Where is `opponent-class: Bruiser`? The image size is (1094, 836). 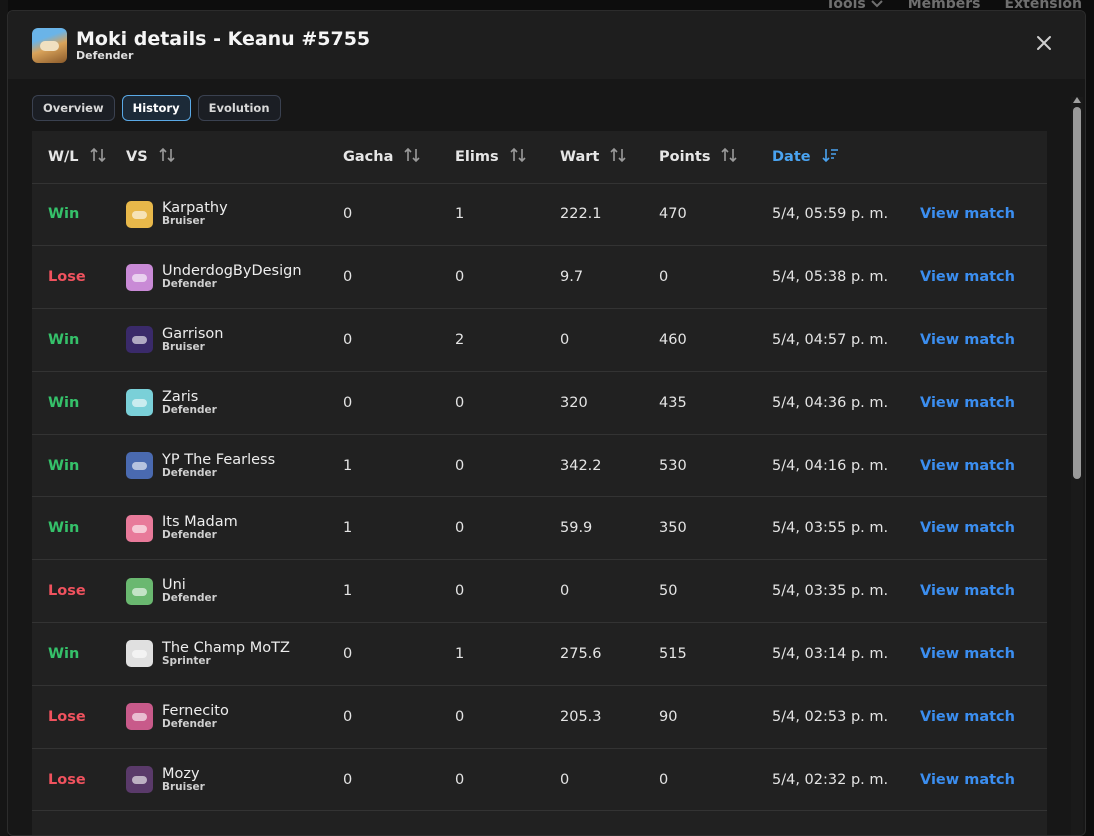
opponent-class: Bruiser is located at coordinates (183, 346).